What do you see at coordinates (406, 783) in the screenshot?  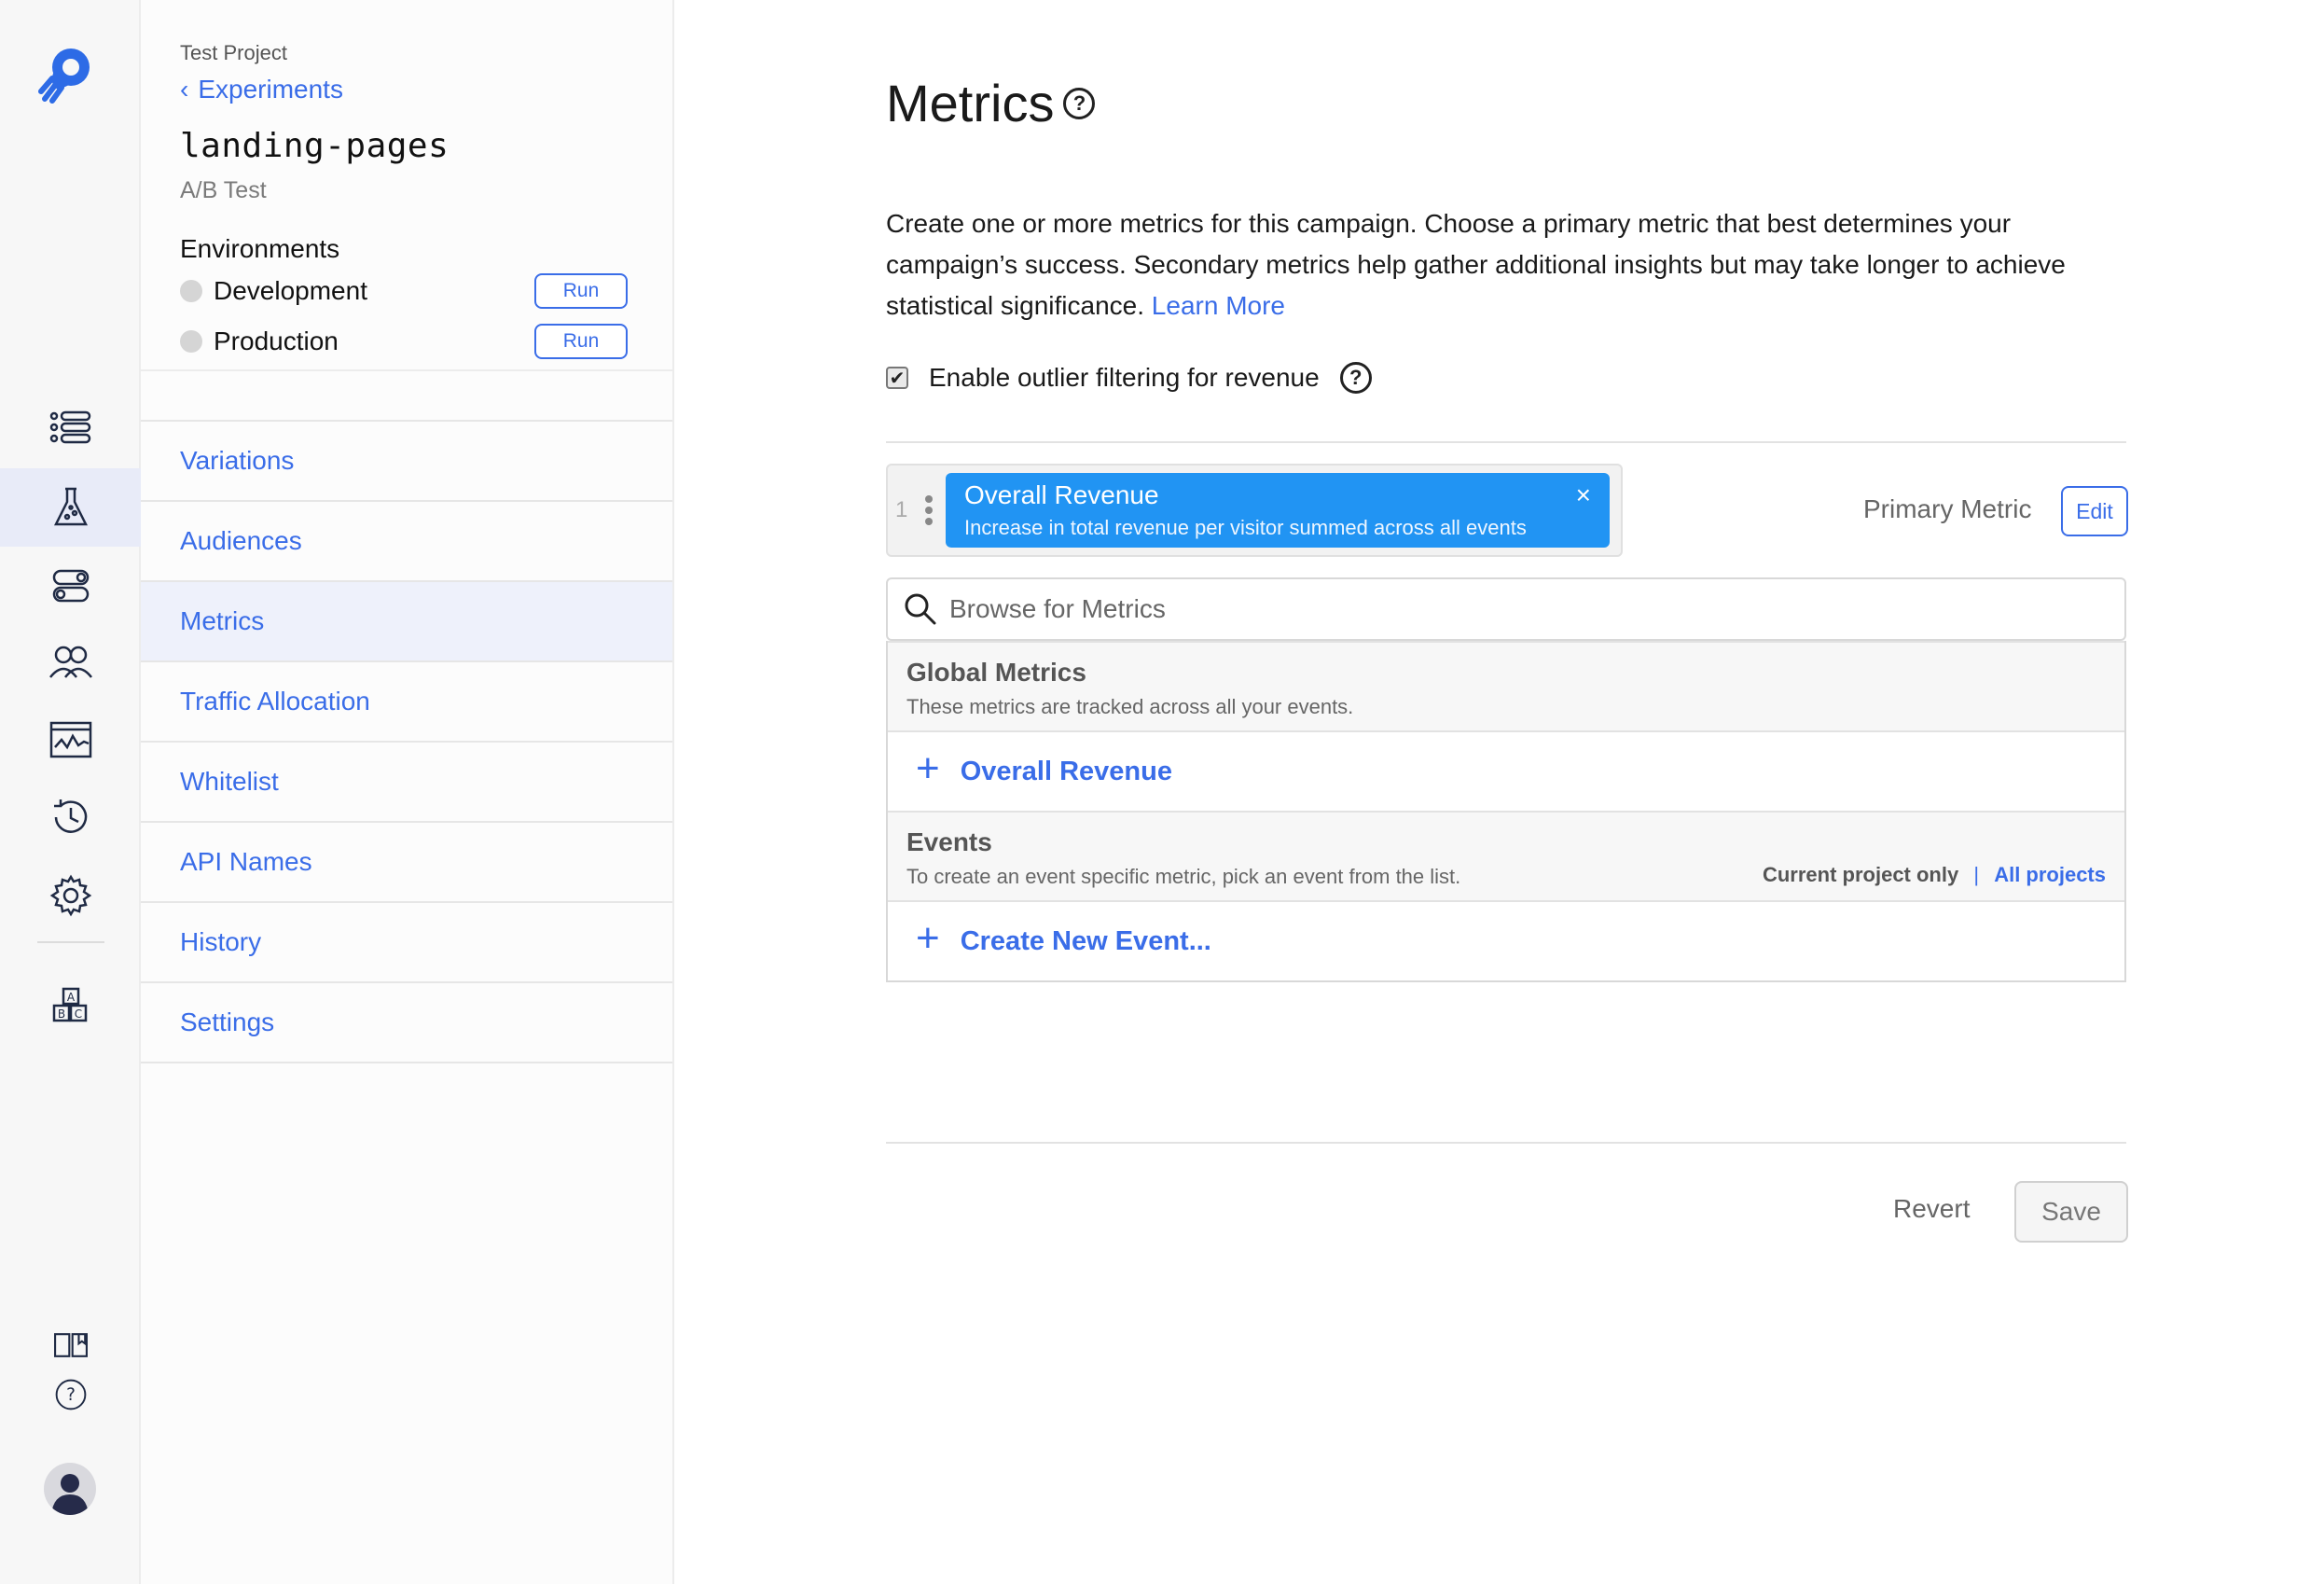 I see `nav-item-whitelist: Whitelist` at bounding box center [406, 783].